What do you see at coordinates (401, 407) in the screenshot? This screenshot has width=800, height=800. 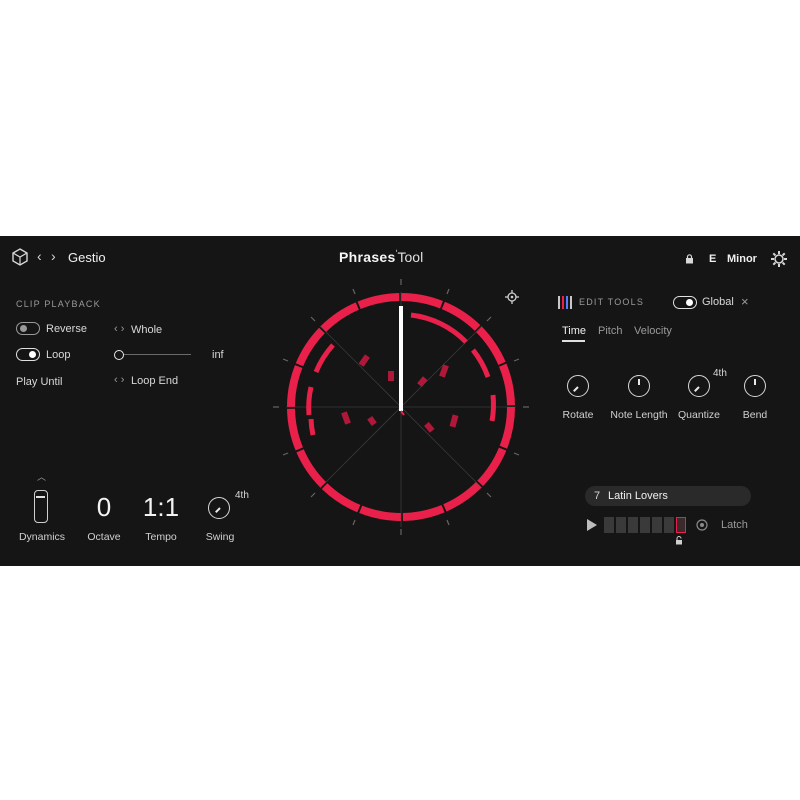 I see `phrase-wheel` at bounding box center [401, 407].